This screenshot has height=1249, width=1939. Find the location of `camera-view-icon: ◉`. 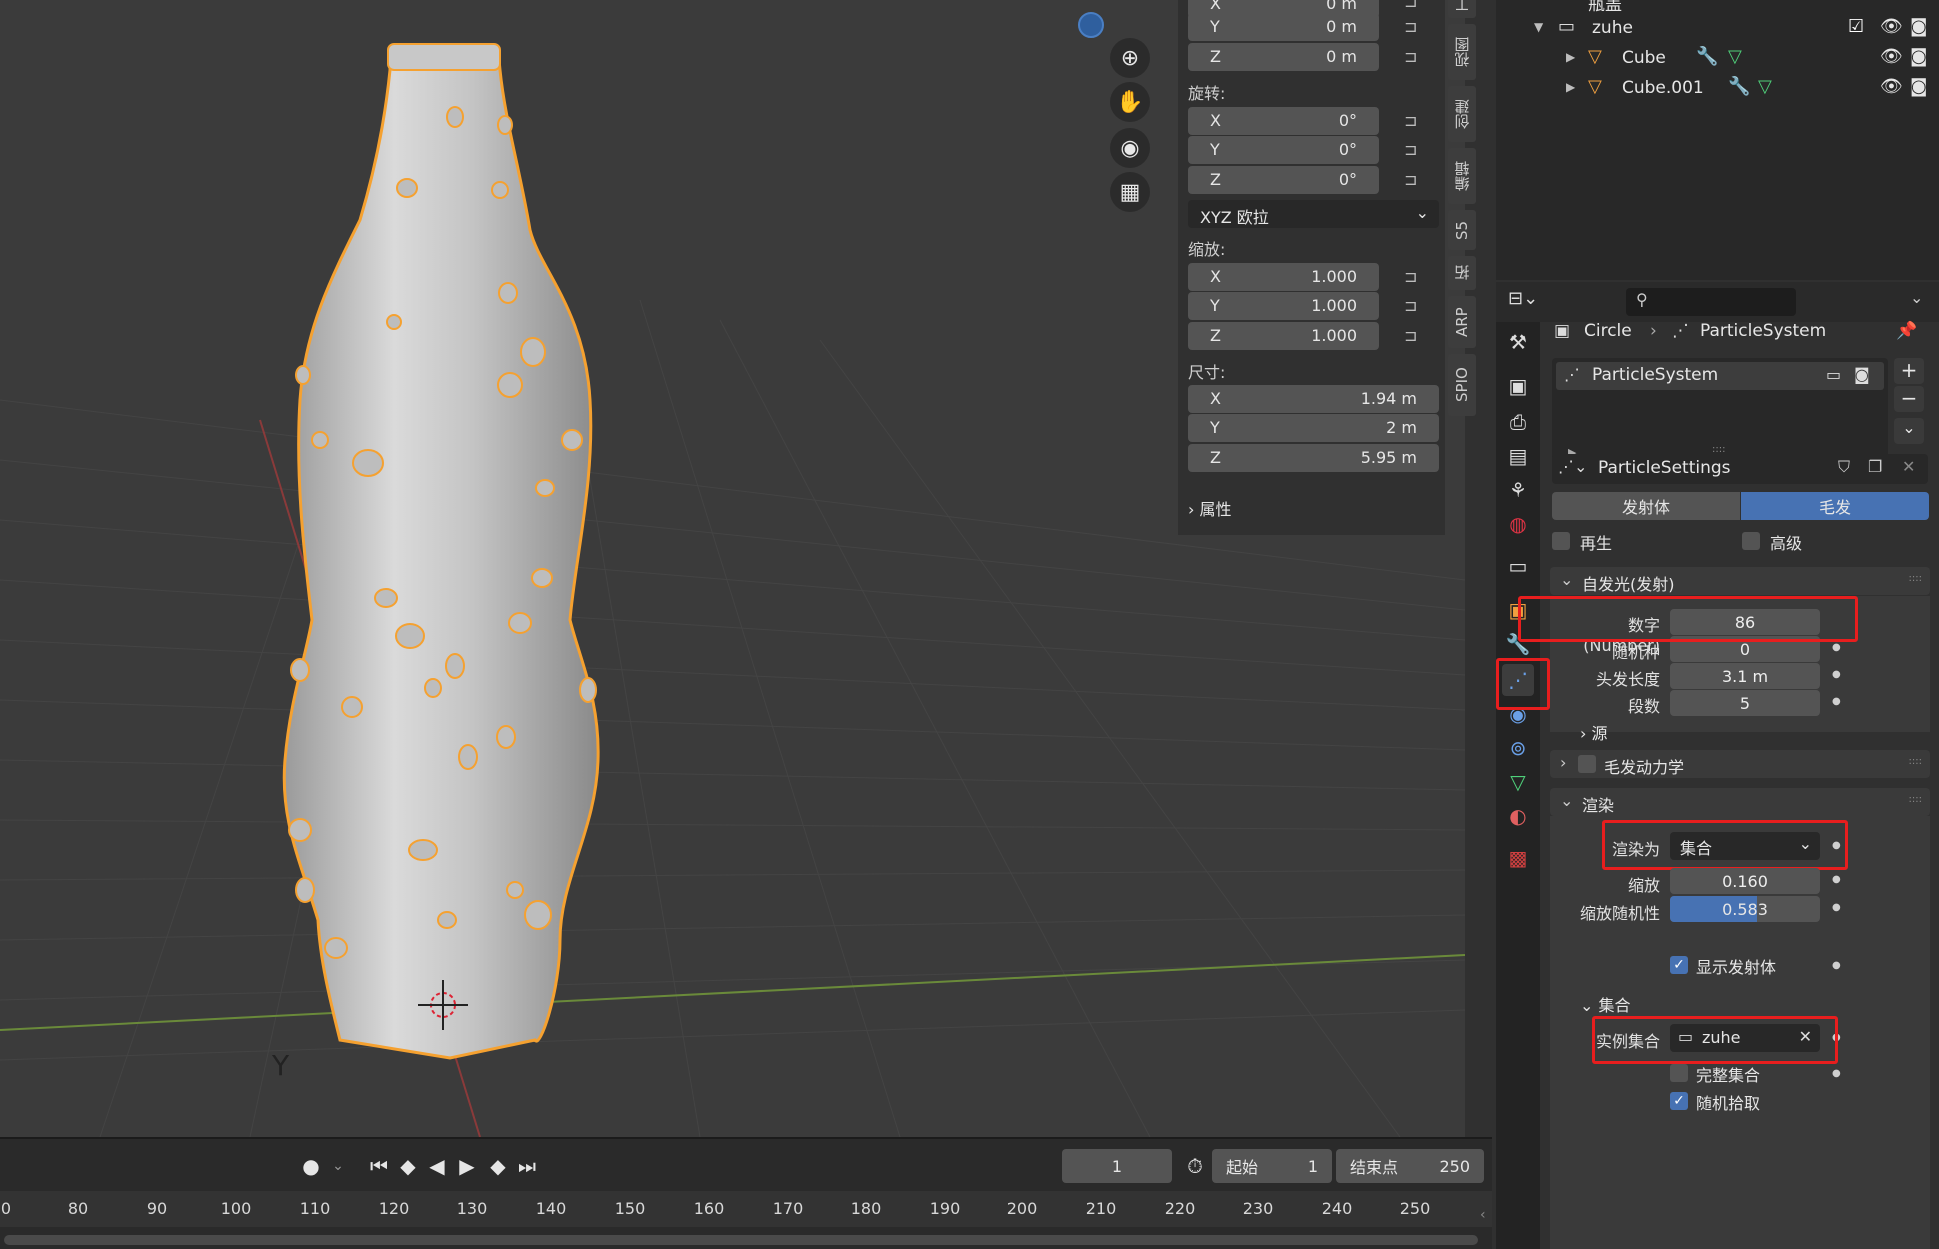

camera-view-icon: ◉ is located at coordinates (1130, 148).